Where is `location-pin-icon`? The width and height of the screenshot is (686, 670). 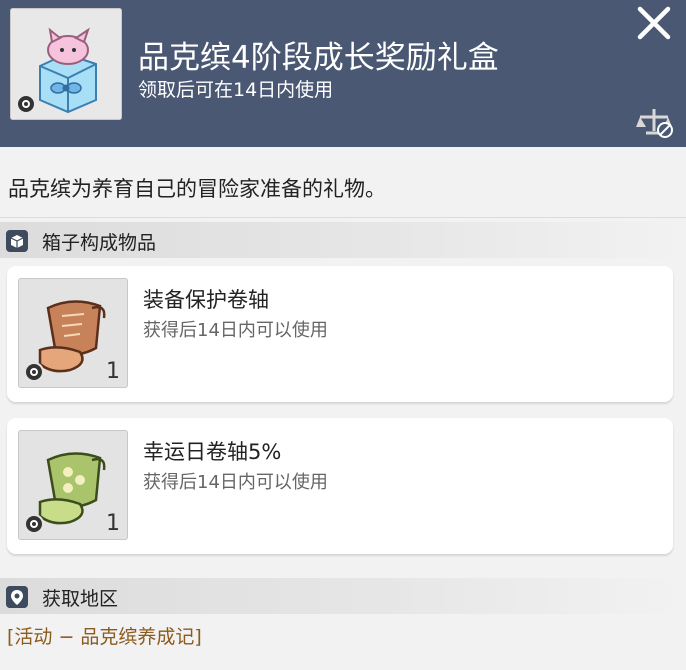
location-pin-icon is located at coordinates (17, 597).